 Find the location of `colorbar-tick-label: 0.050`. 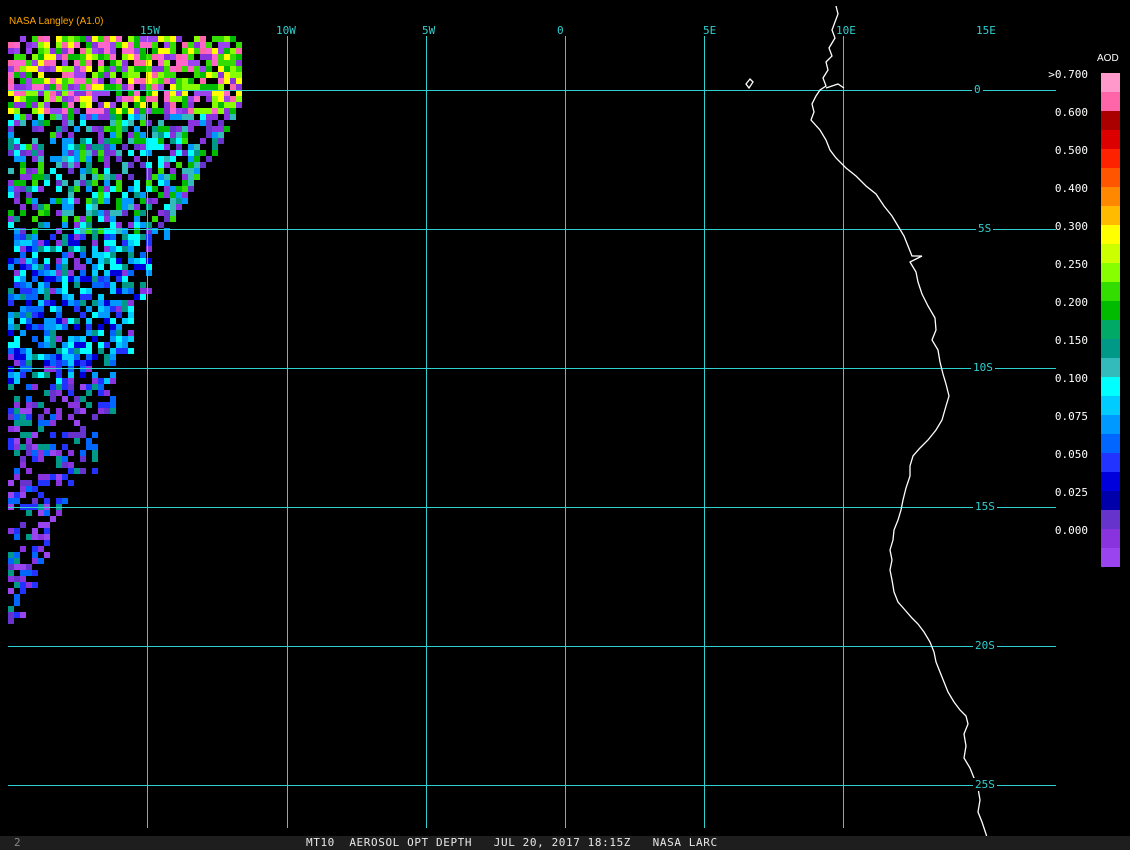

colorbar-tick-label: 0.050 is located at coordinates (1071, 454).